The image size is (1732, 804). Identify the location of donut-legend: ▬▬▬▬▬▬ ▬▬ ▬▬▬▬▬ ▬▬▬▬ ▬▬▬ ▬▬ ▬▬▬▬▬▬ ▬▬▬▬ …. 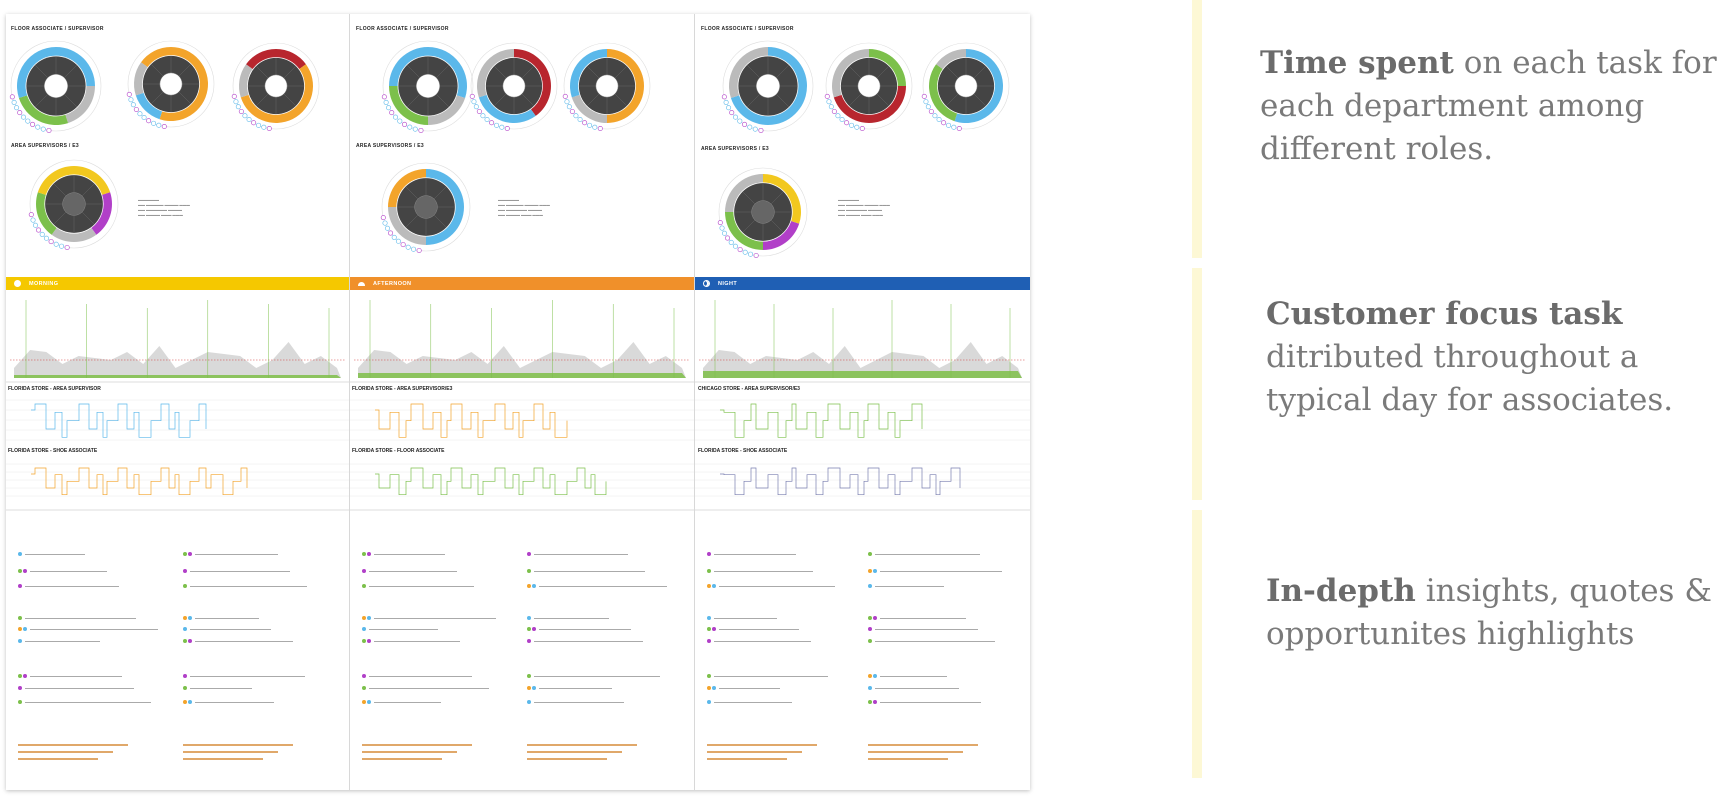
(164, 207).